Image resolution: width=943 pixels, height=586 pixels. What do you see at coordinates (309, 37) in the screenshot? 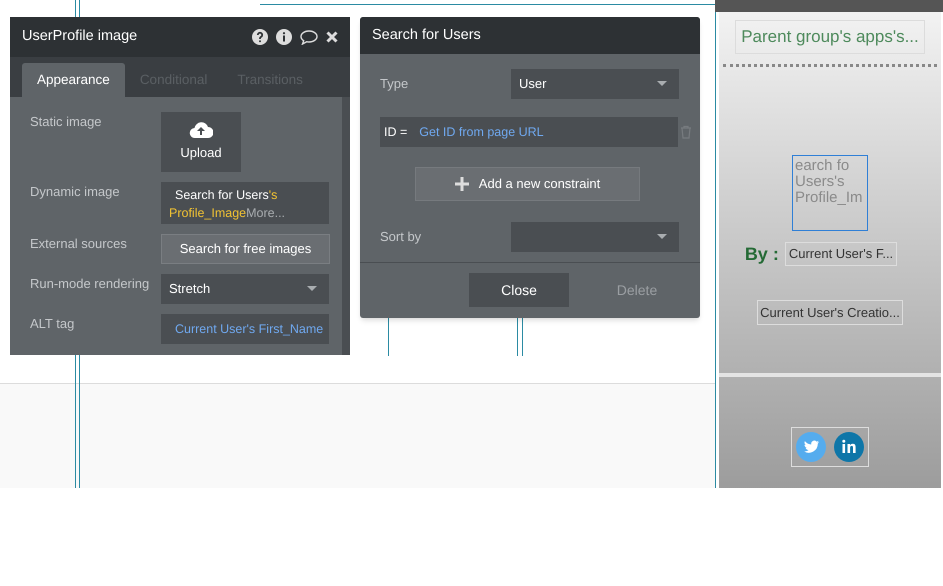
I see `speech-bubble-icon` at bounding box center [309, 37].